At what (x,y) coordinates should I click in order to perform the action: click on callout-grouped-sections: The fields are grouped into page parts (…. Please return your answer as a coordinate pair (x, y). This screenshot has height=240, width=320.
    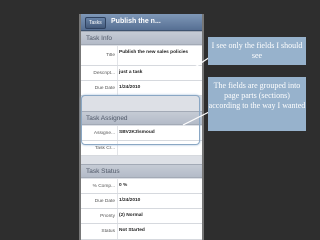
    Looking at the image, I should click on (257, 104).